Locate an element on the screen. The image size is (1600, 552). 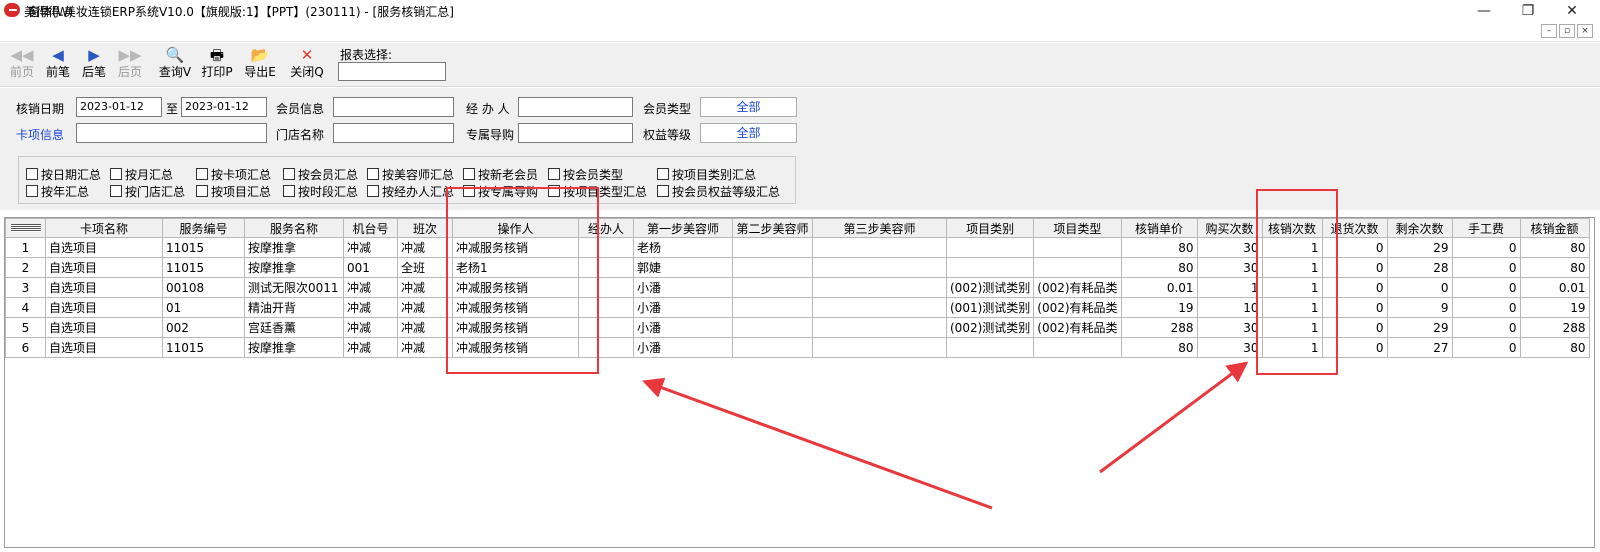
table-cell: 01 is located at coordinates (203, 307).